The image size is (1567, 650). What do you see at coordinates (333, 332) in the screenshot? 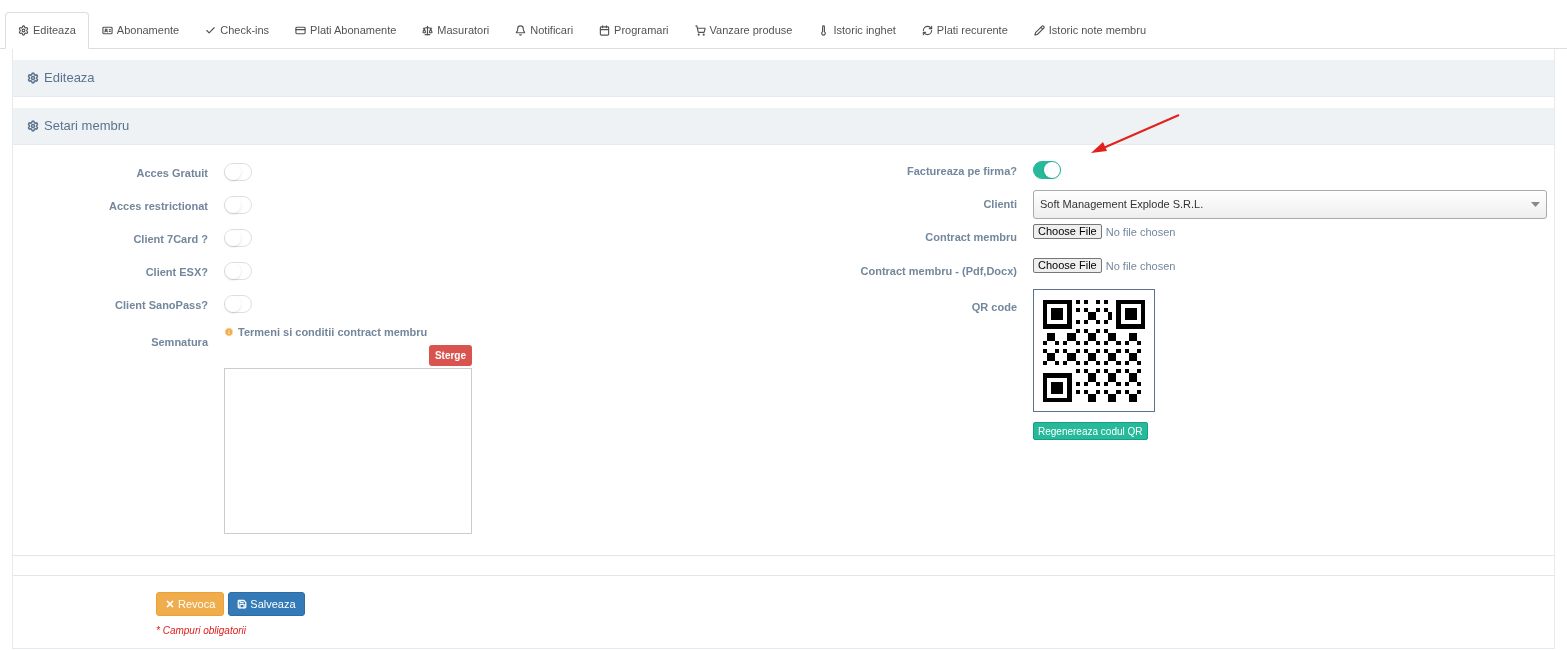
I see `info-text: Termeni si conditii contract membru` at bounding box center [333, 332].